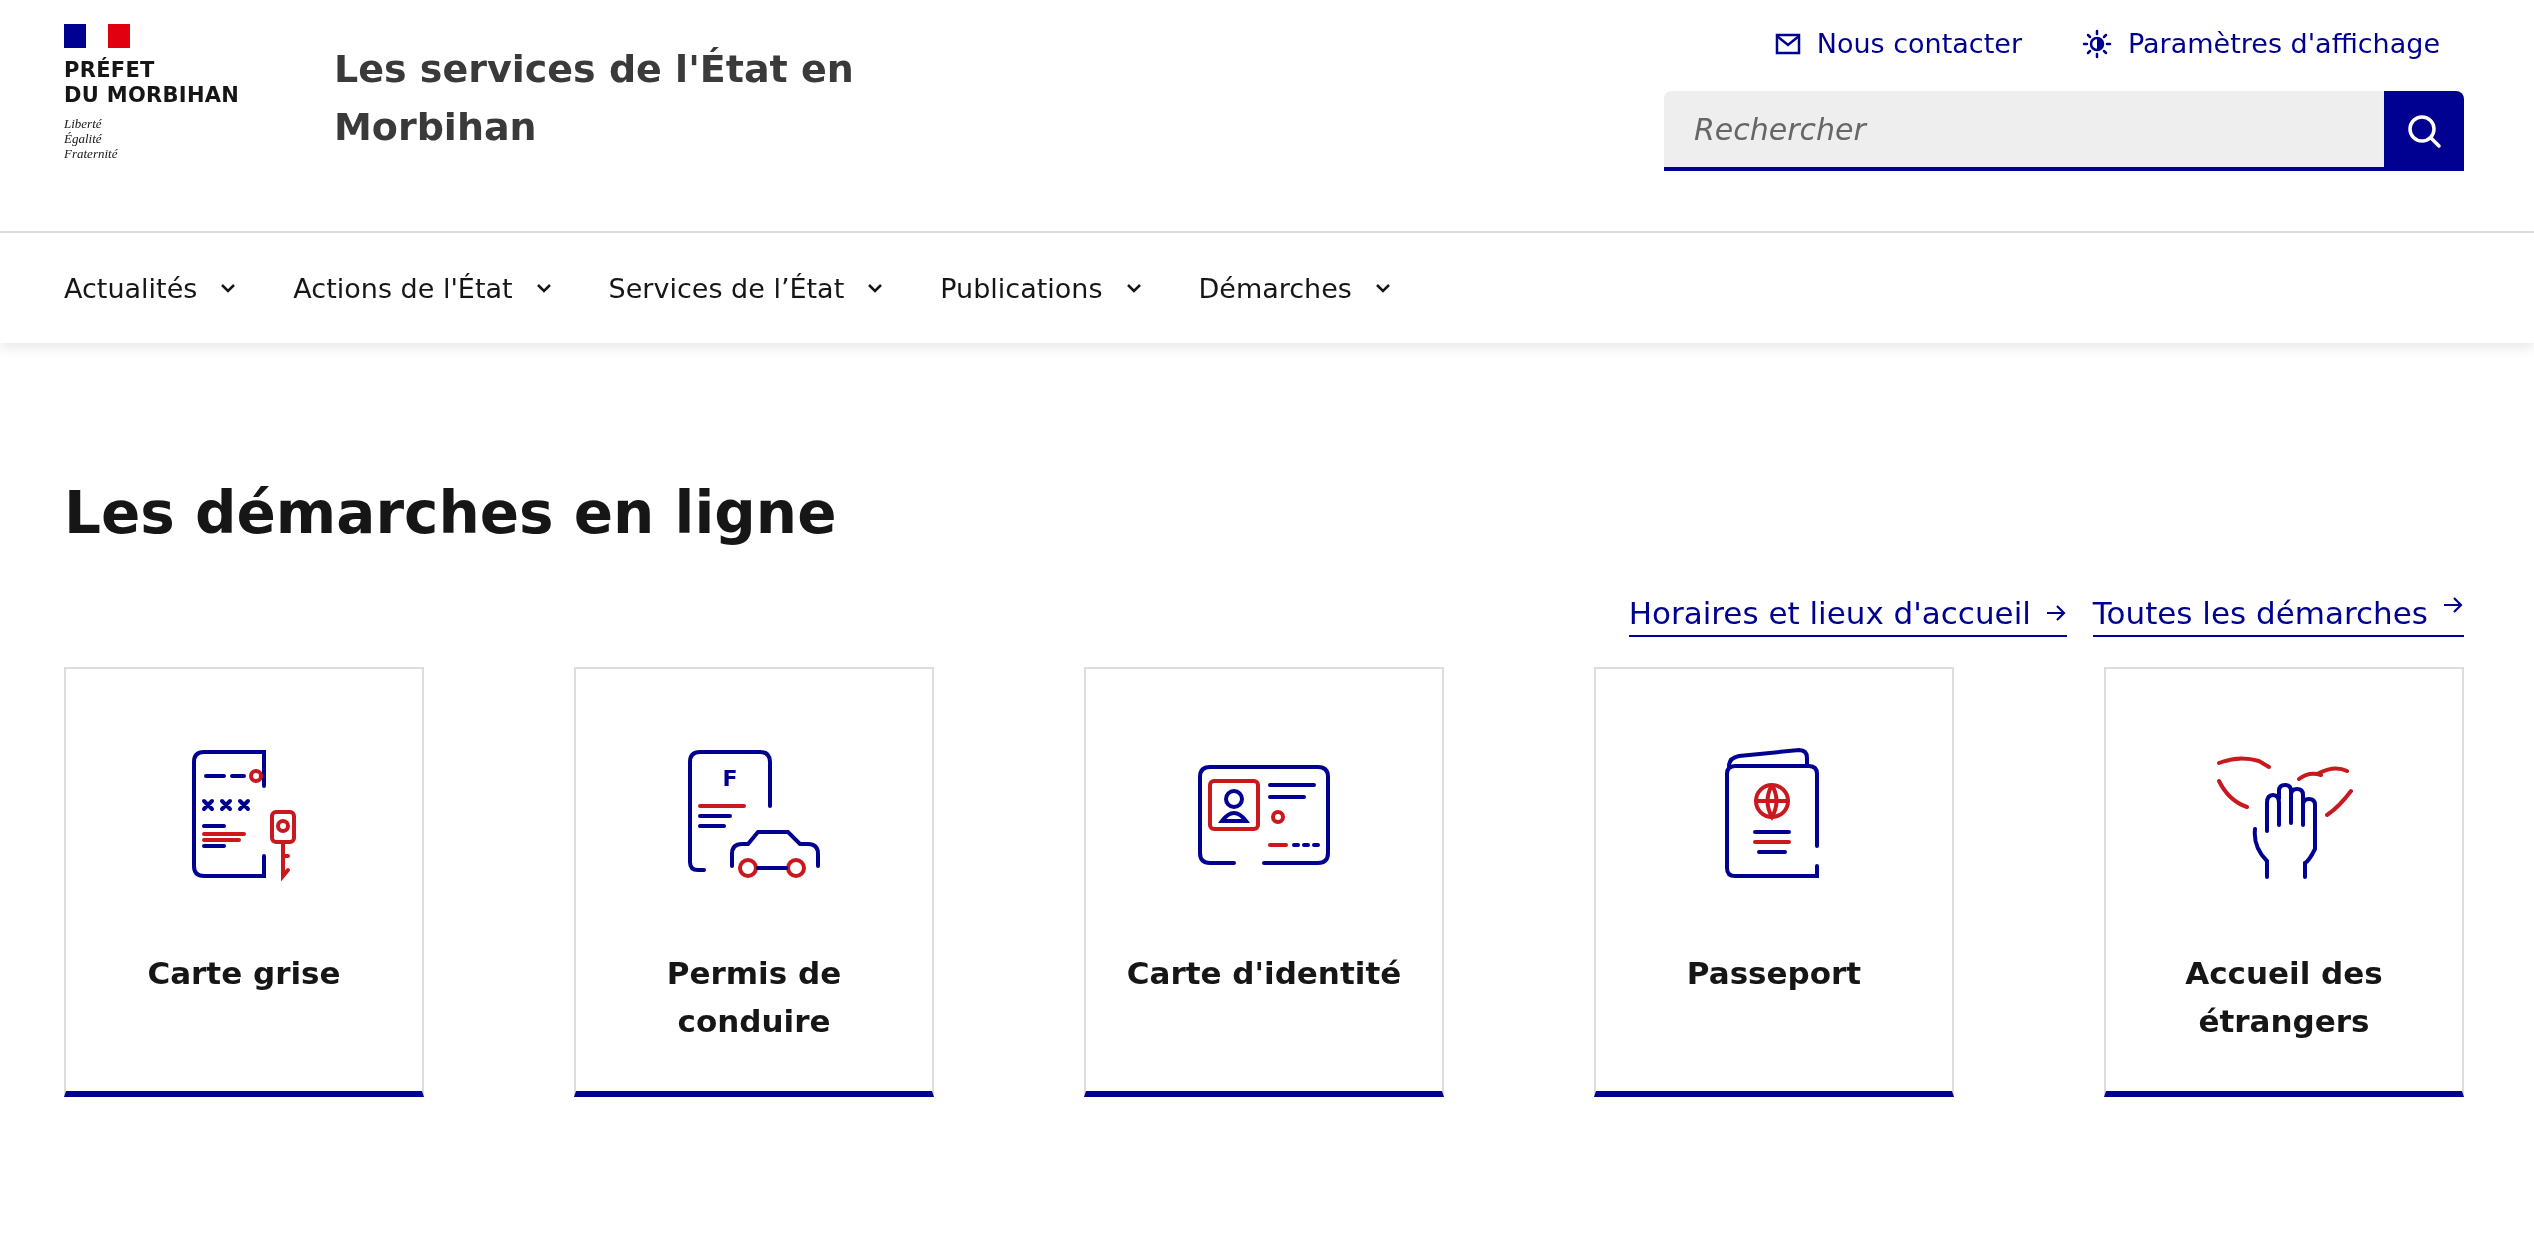  Describe the element at coordinates (2424, 131) in the screenshot. I see `search-button` at that location.